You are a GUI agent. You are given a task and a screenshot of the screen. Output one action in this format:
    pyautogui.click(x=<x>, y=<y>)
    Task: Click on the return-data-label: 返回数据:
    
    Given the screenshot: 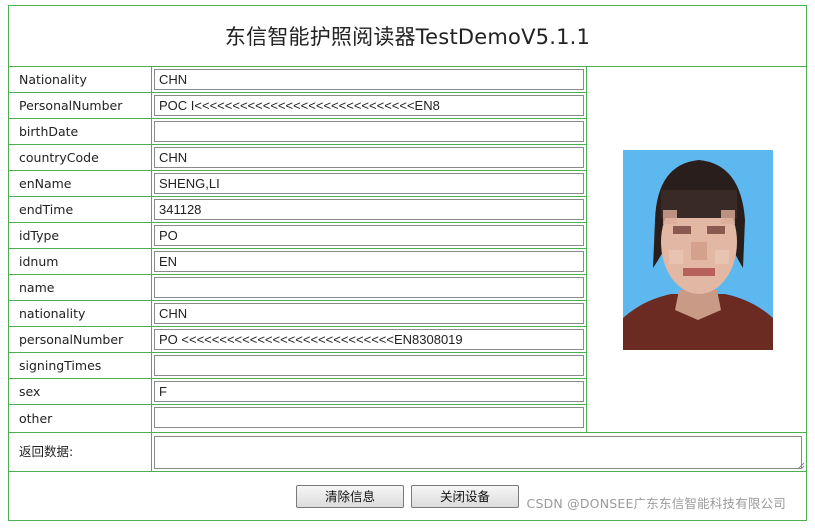 What is the action you would take?
    pyautogui.click(x=80, y=452)
    